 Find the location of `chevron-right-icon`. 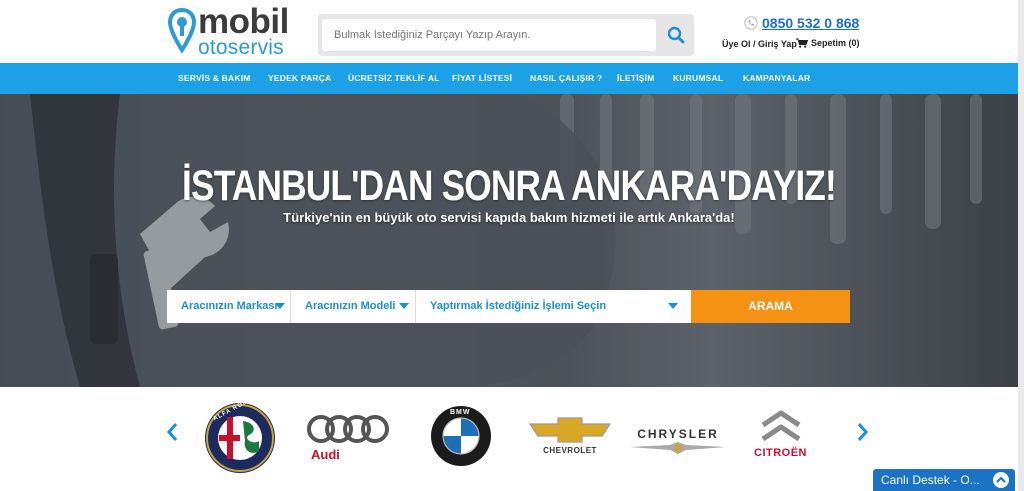

chevron-right-icon is located at coordinates (863, 432).